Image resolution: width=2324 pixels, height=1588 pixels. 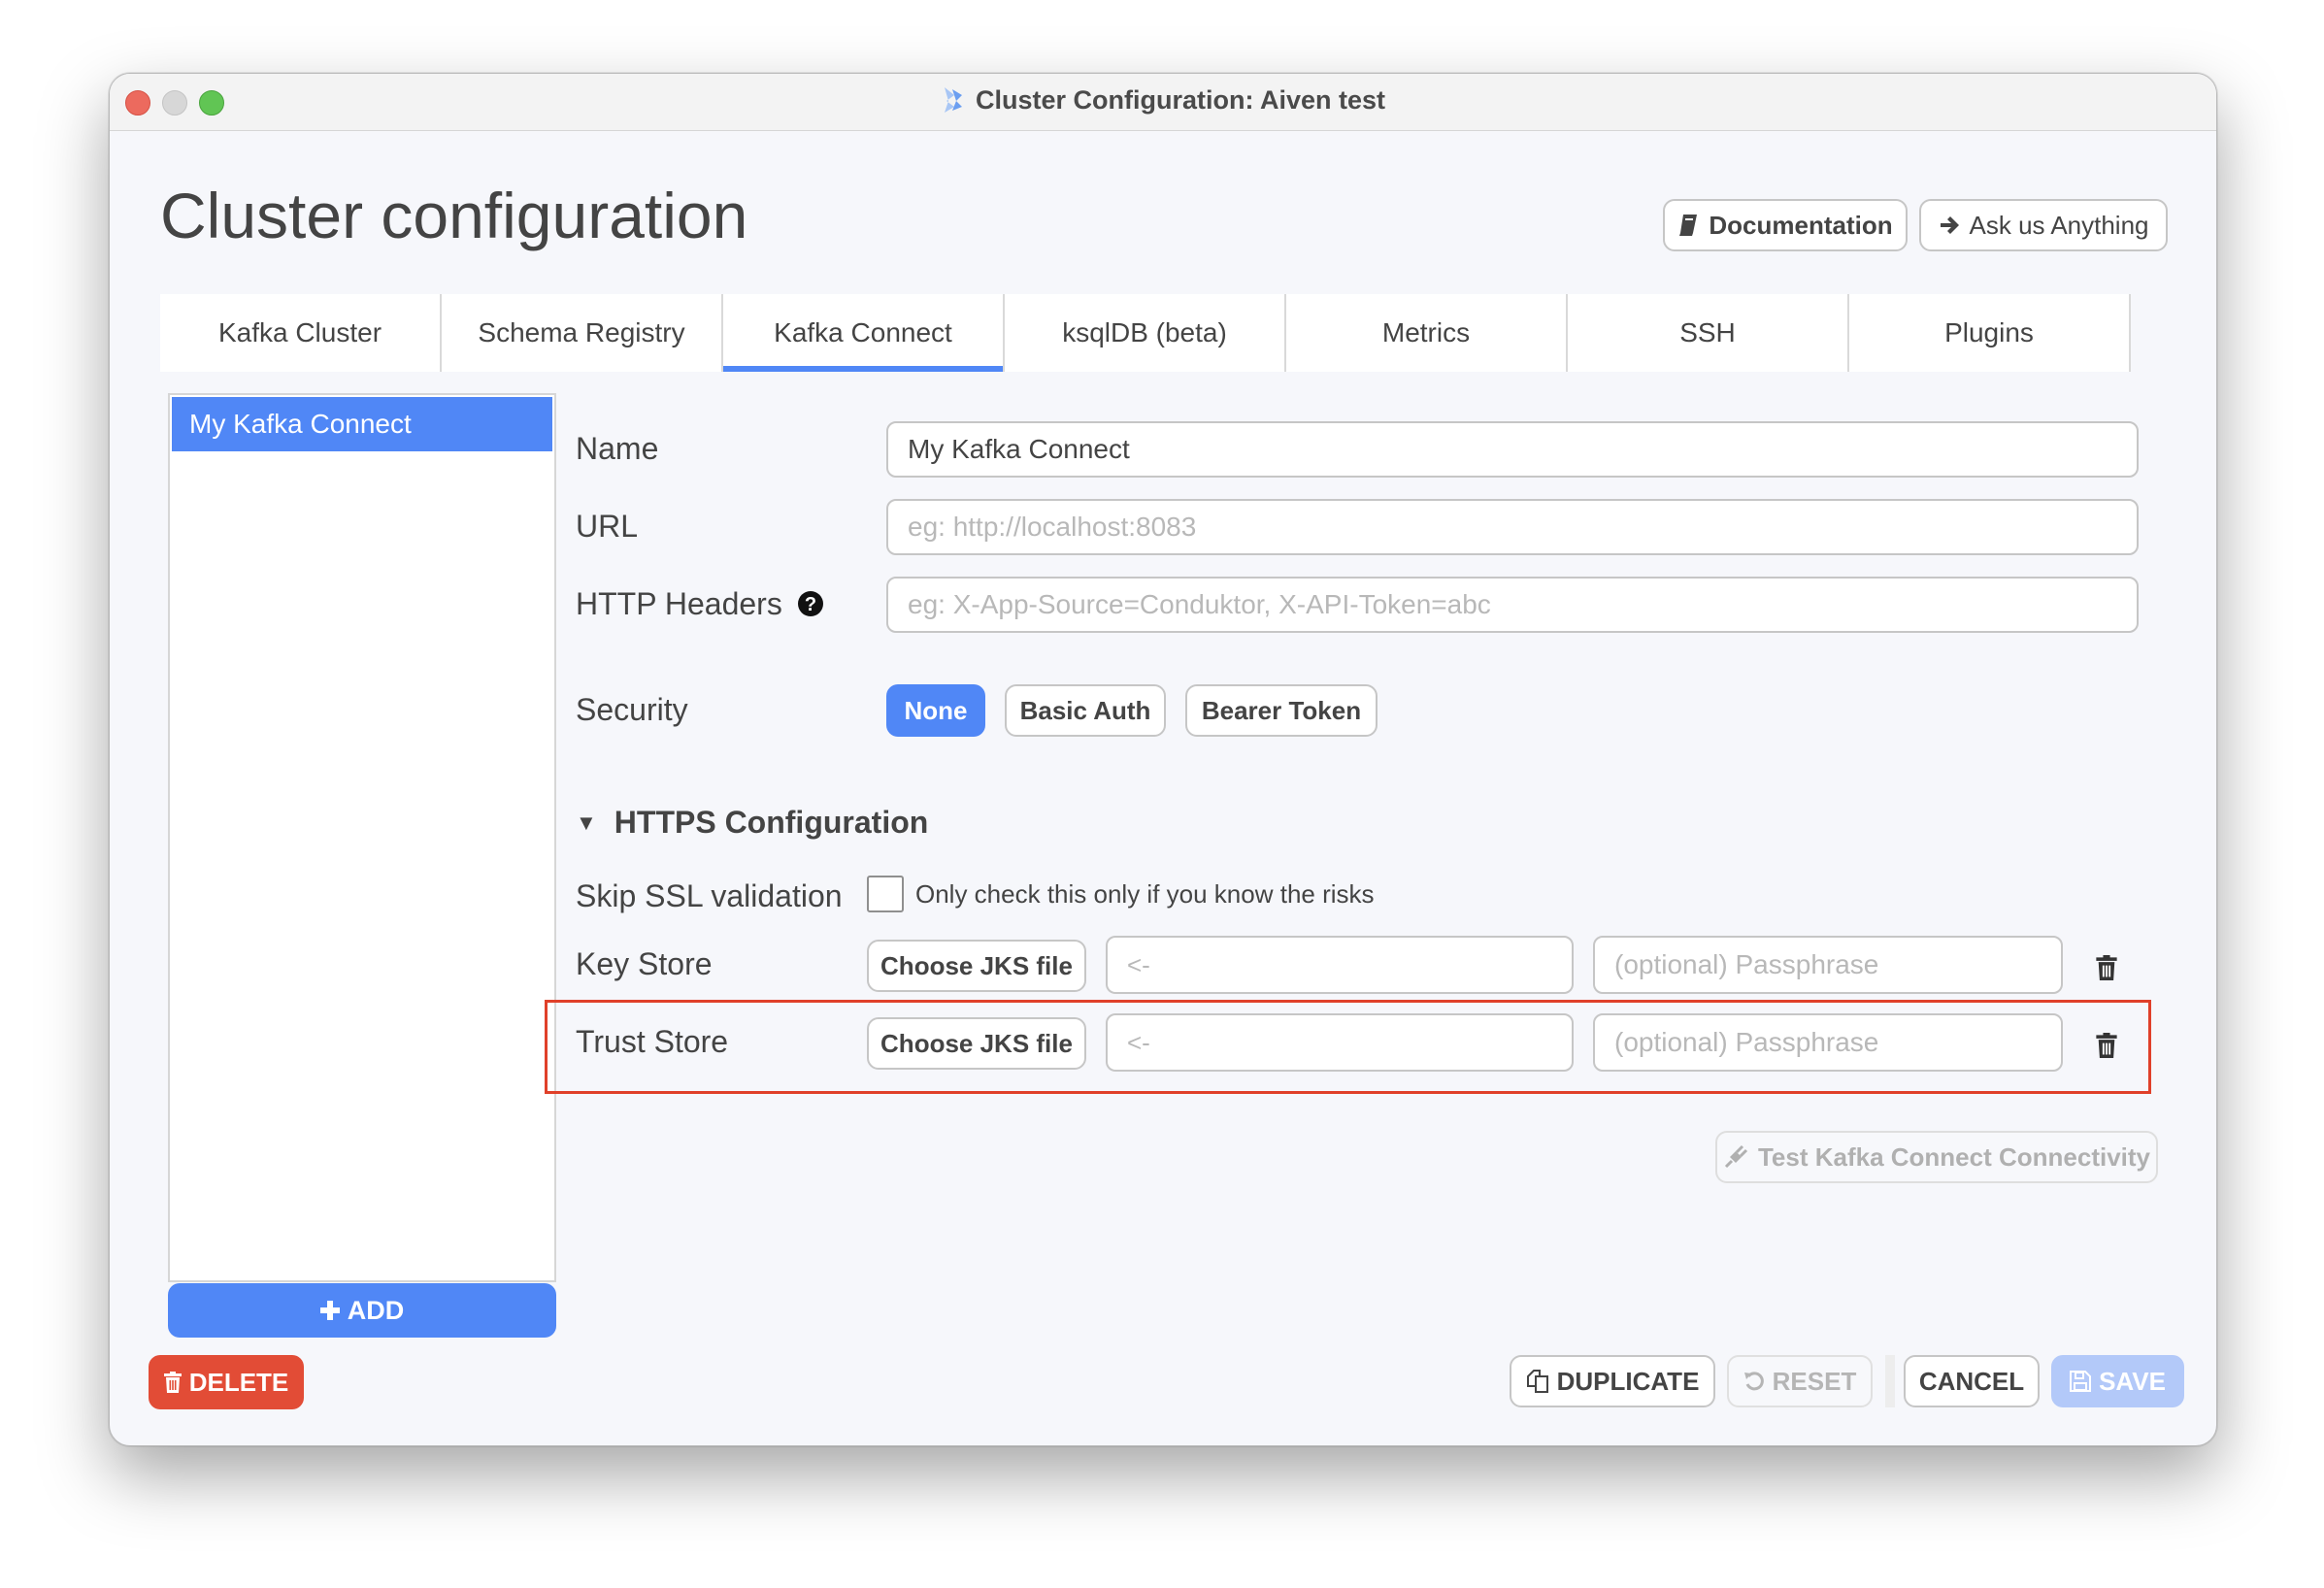 I want to click on skip-ssl-checkbox, so click(x=885, y=894).